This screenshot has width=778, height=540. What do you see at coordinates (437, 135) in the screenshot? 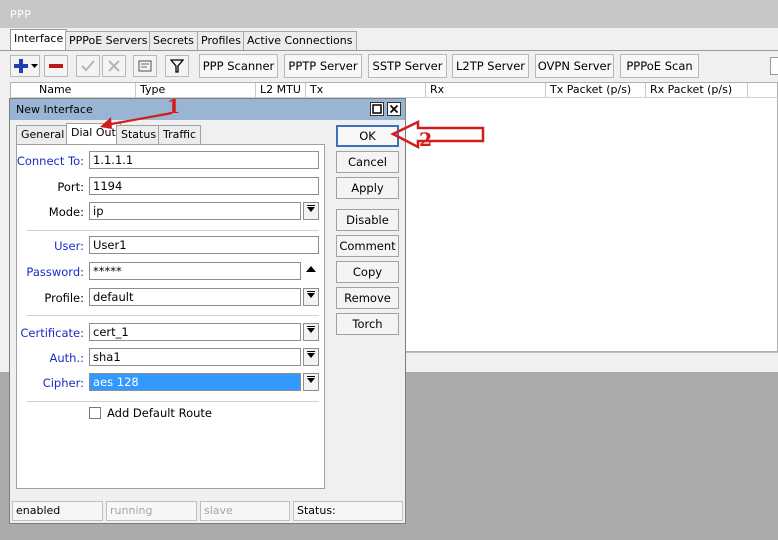
I see `arrow-2-icon` at bounding box center [437, 135].